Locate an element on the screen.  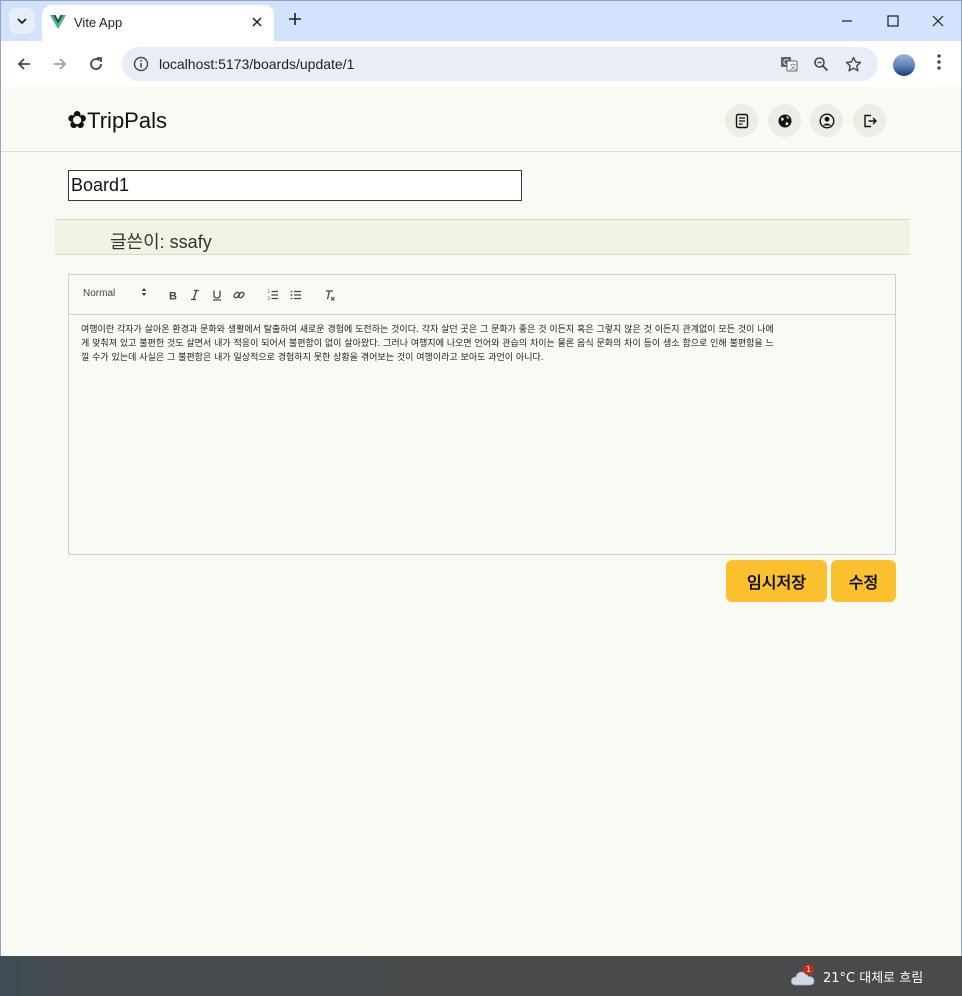
board-icon is located at coordinates (741, 120).